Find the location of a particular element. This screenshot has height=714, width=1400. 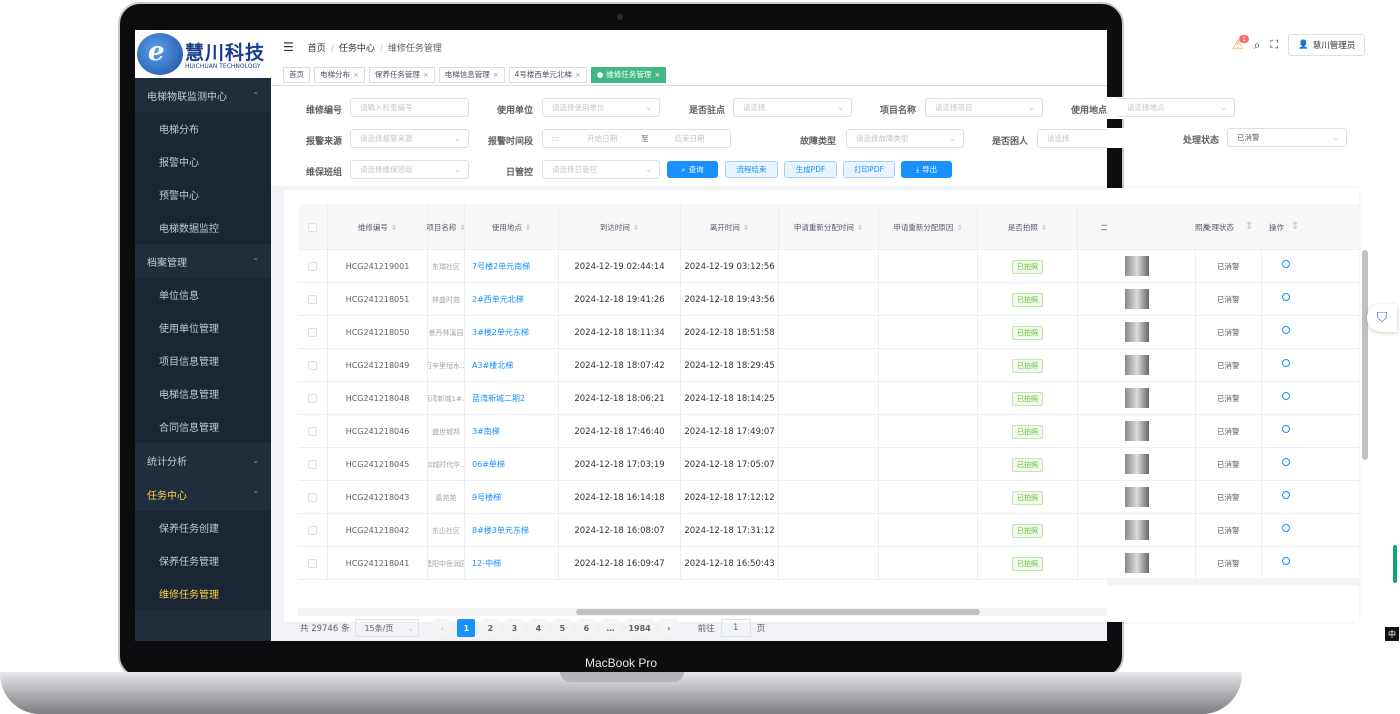

sidebar-item: 使用单位管理 is located at coordinates (203, 327).